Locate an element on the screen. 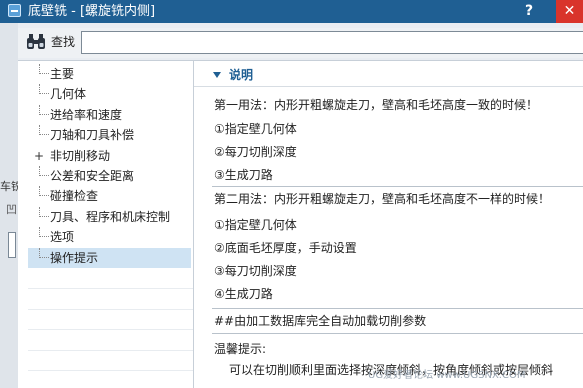  tree-item: 刀具、程序和机床控制 is located at coordinates (109, 216).